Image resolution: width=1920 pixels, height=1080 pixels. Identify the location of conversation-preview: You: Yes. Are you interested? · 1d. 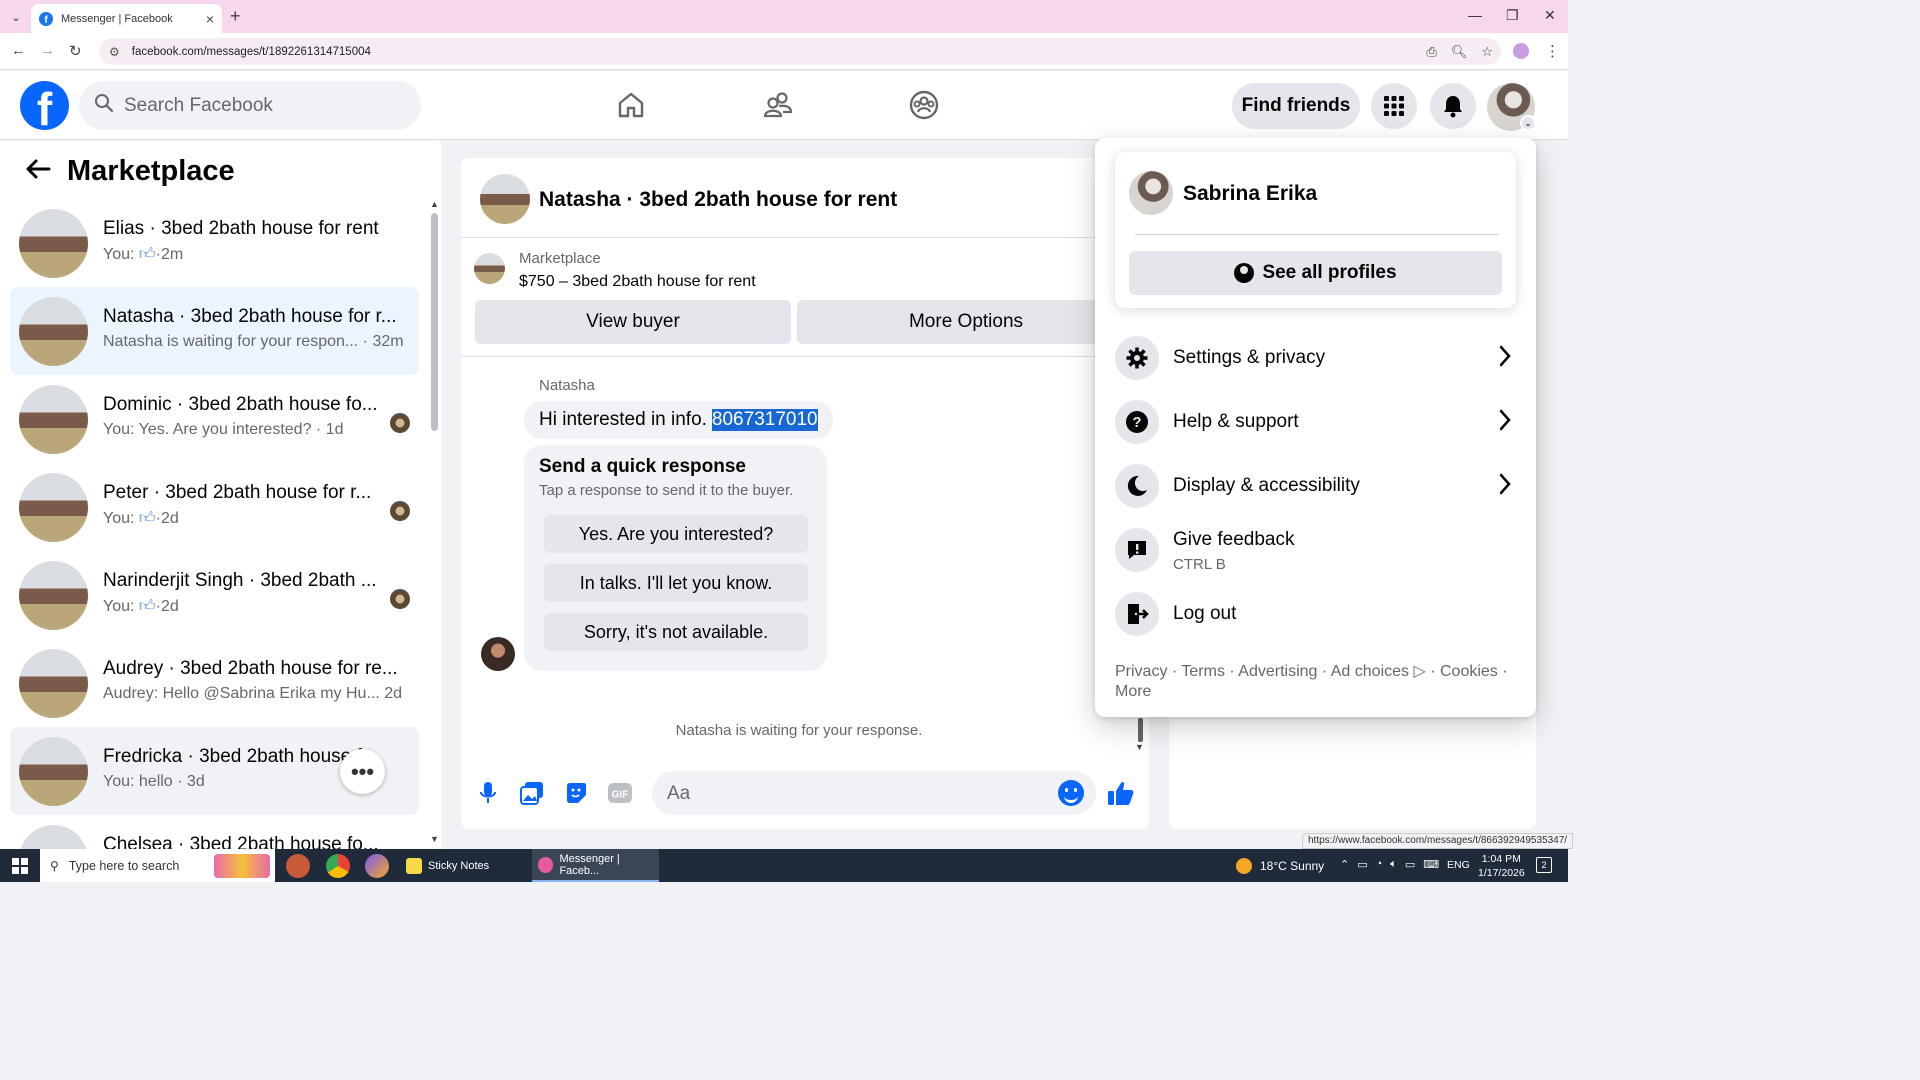
(223, 429).